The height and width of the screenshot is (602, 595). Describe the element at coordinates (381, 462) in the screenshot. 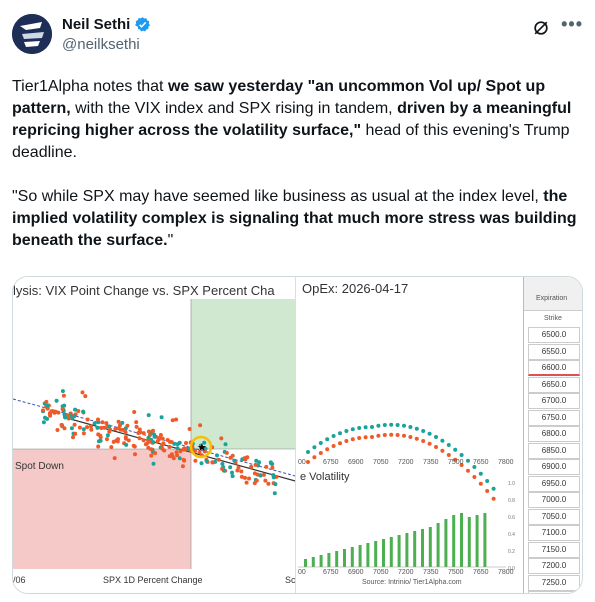

I see `axis-tick-label: 7050` at that location.